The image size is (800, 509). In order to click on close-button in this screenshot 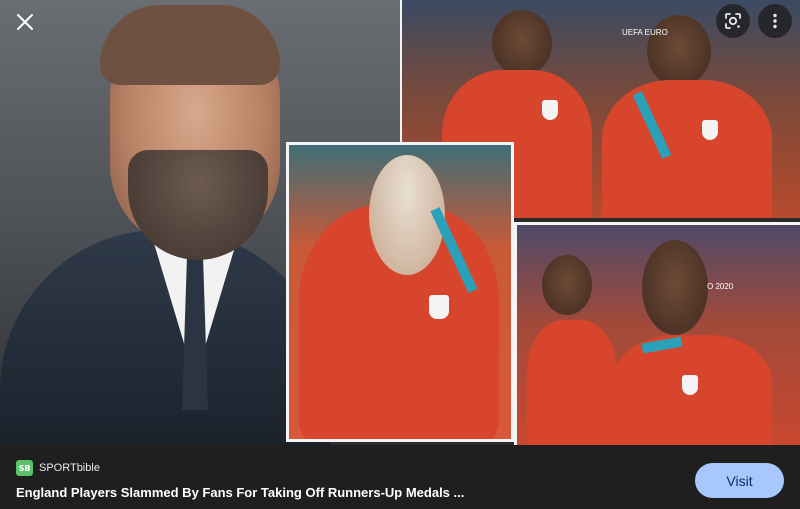, I will do `click(25, 22)`.